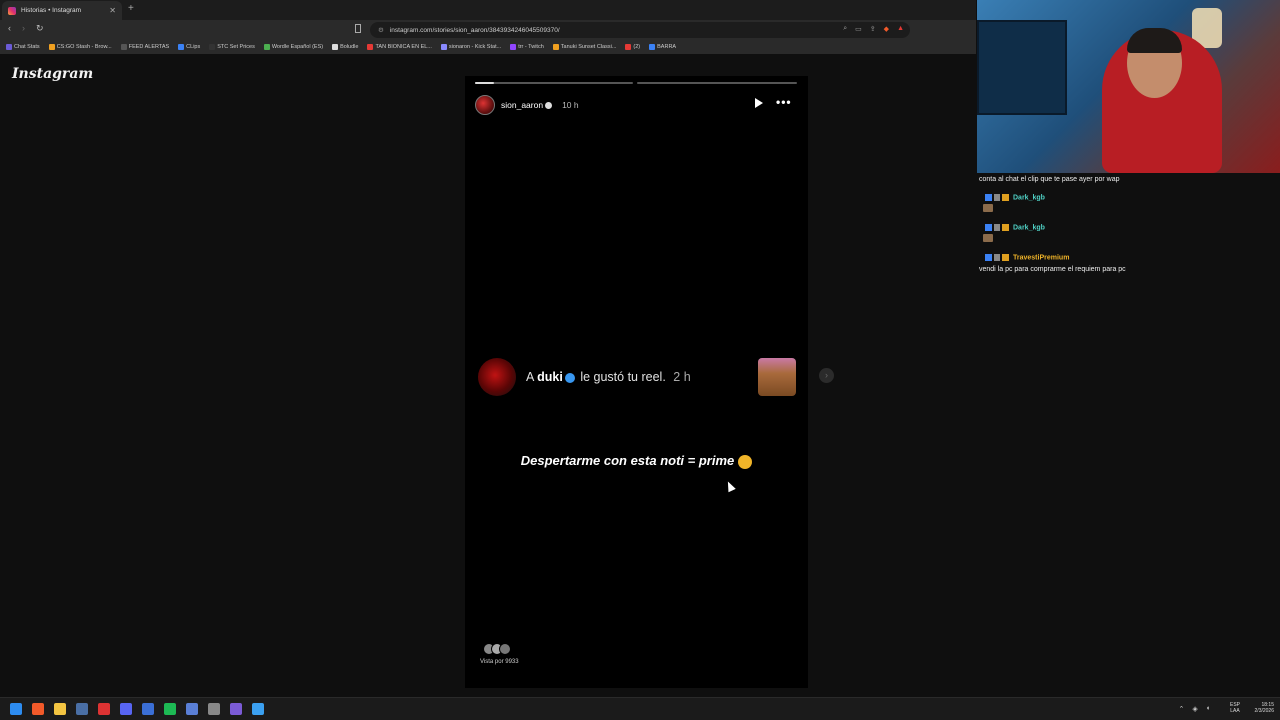  What do you see at coordinates (381, 30) in the screenshot?
I see `site-settings-icon: ⚙` at bounding box center [381, 30].